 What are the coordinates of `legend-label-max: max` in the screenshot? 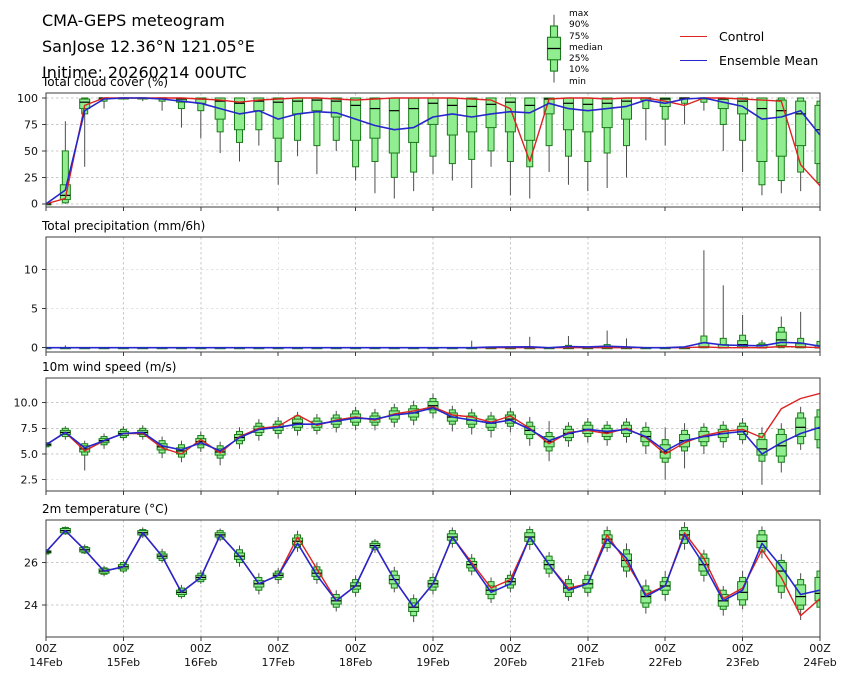 It's located at (579, 14).